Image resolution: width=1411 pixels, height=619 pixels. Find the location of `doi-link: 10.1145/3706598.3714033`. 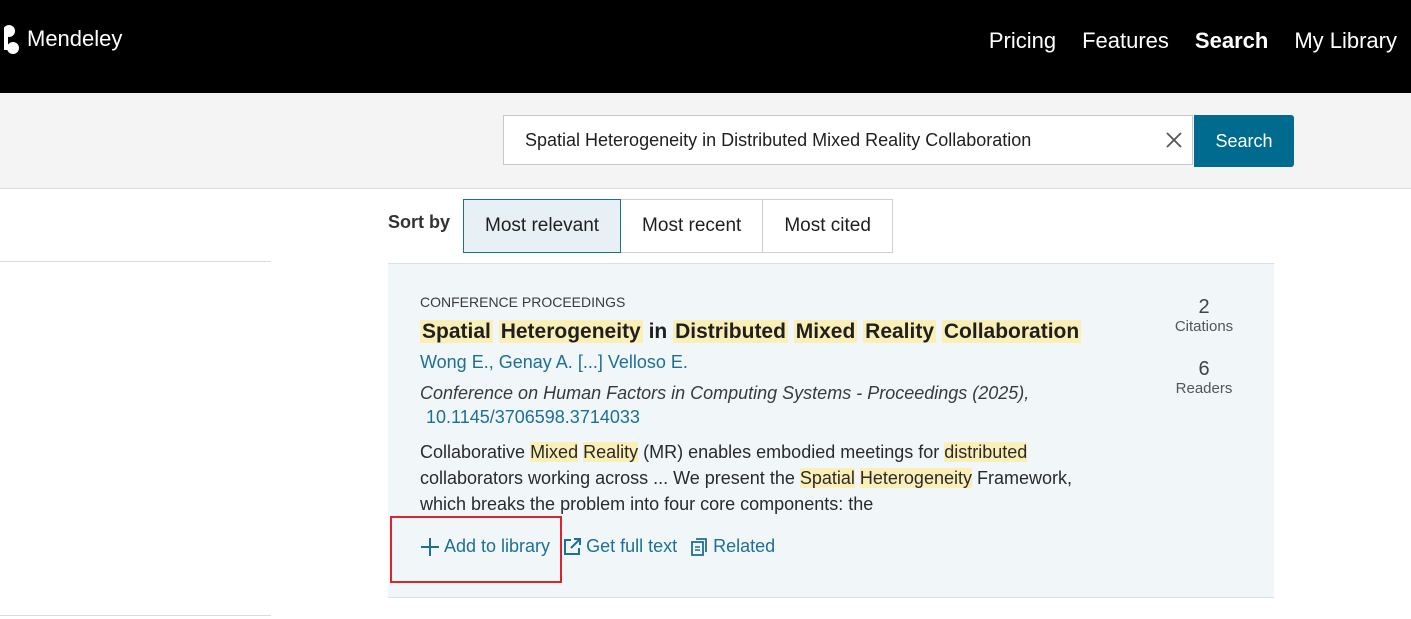

doi-link: 10.1145/3706598.3714033 is located at coordinates (533, 417).